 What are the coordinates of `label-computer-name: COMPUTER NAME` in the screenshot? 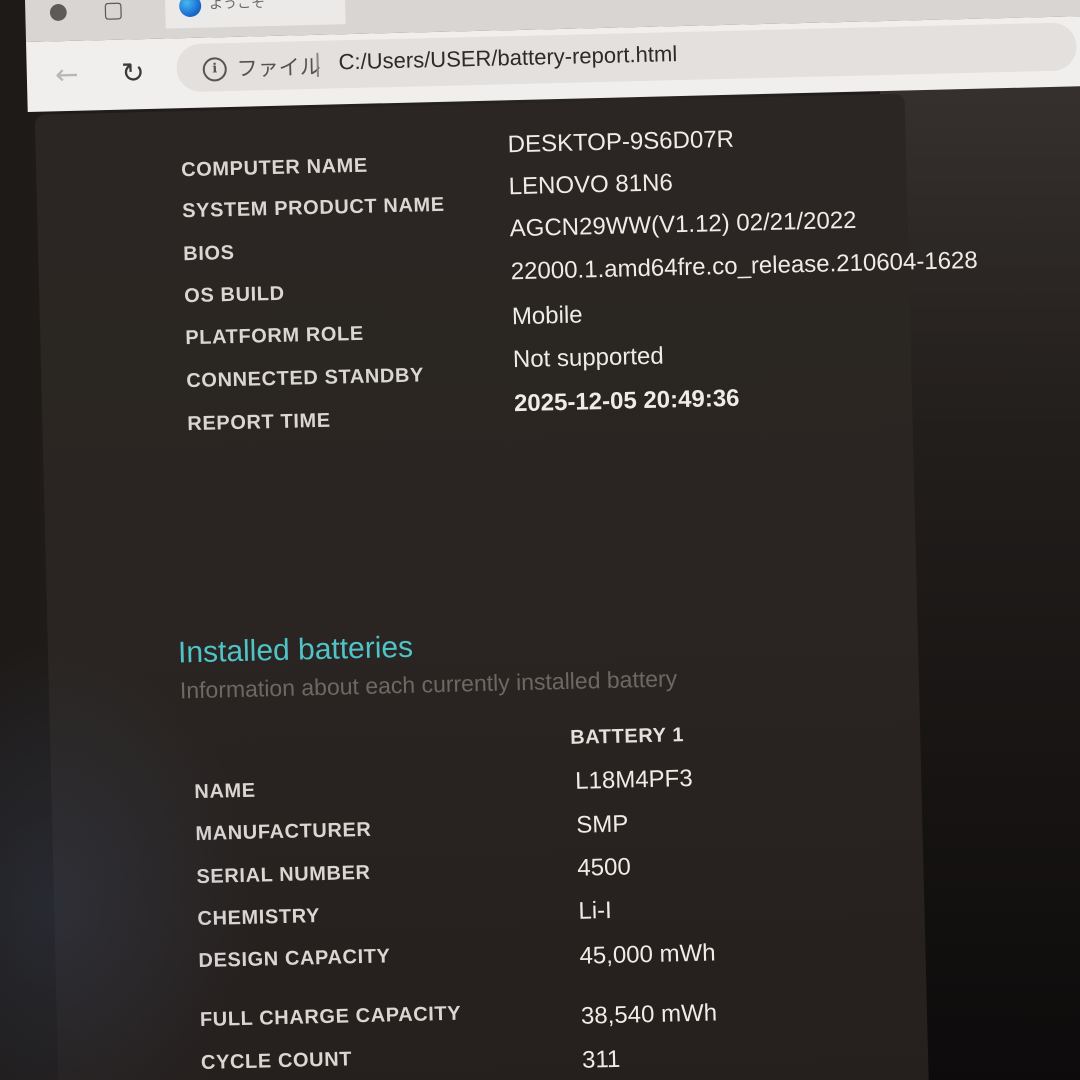 It's located at (274, 168).